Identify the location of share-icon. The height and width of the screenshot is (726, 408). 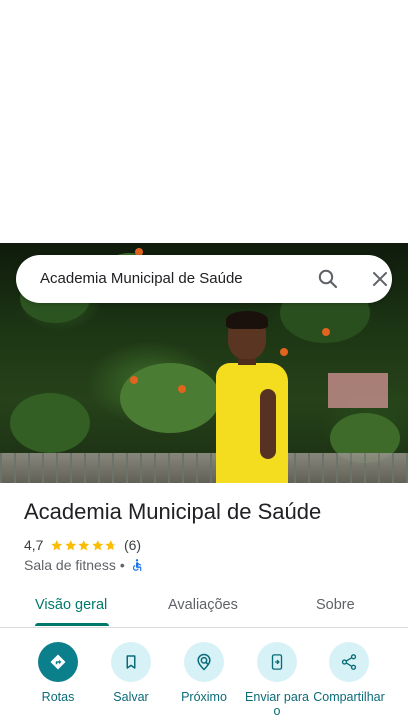
(349, 662).